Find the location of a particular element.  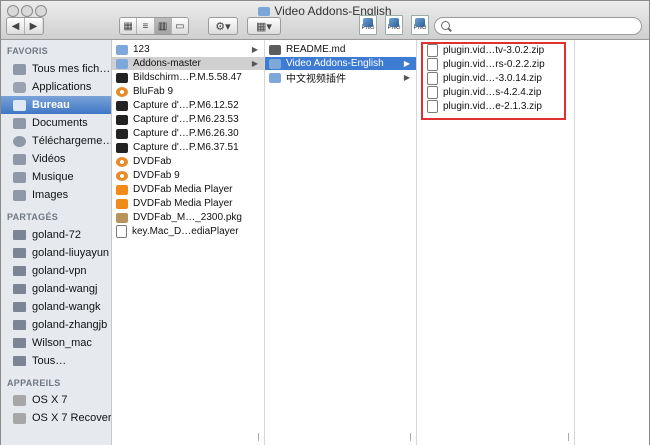

back-forward-control: ◀ ▶ is located at coordinates (25, 26).